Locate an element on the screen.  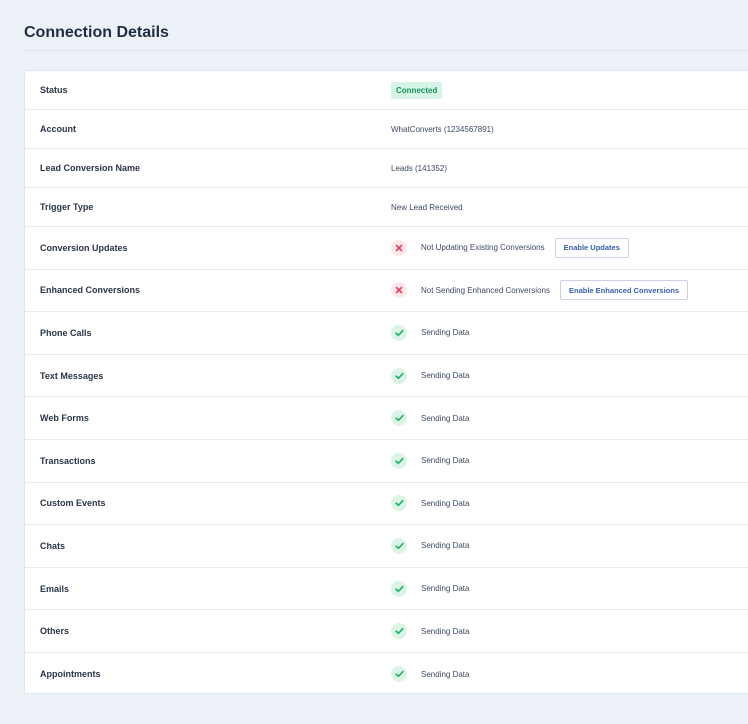
phone-calls-value: Sending Data is located at coordinates (430, 332).